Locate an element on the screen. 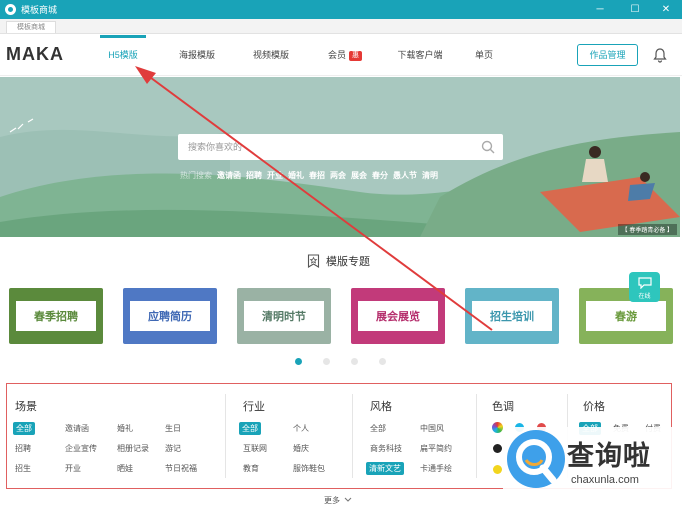 This screenshot has width=682, height=516. filter-scene-option: 招聘 is located at coordinates (23, 448).